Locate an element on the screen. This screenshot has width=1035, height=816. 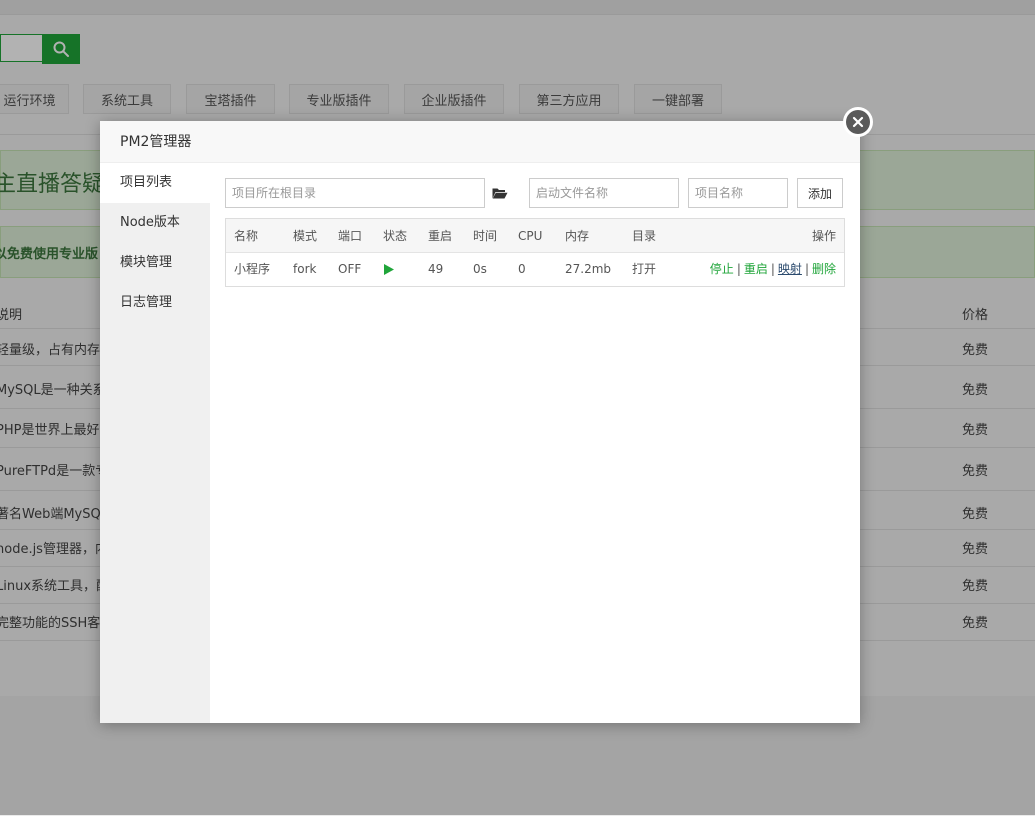
cell-mode: fork is located at coordinates (305, 269).